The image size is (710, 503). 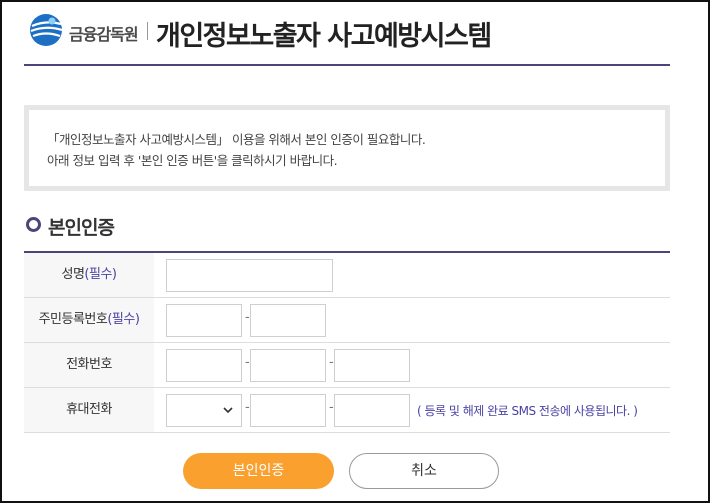 I want to click on form-row-mobile: 휴대전화 - - ( 등록 및 해제 완료 SMS 전송에 사용됩니다. ), so click(x=347, y=410).